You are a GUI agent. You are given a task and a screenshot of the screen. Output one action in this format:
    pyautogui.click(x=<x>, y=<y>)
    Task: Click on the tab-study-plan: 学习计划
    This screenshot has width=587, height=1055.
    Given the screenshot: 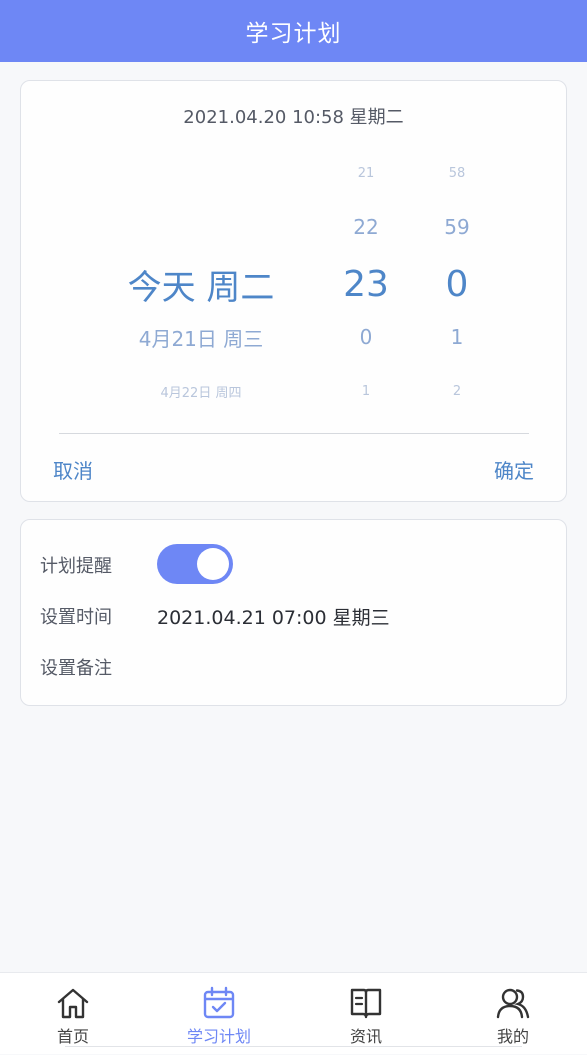 What is the action you would take?
    pyautogui.click(x=219, y=1014)
    